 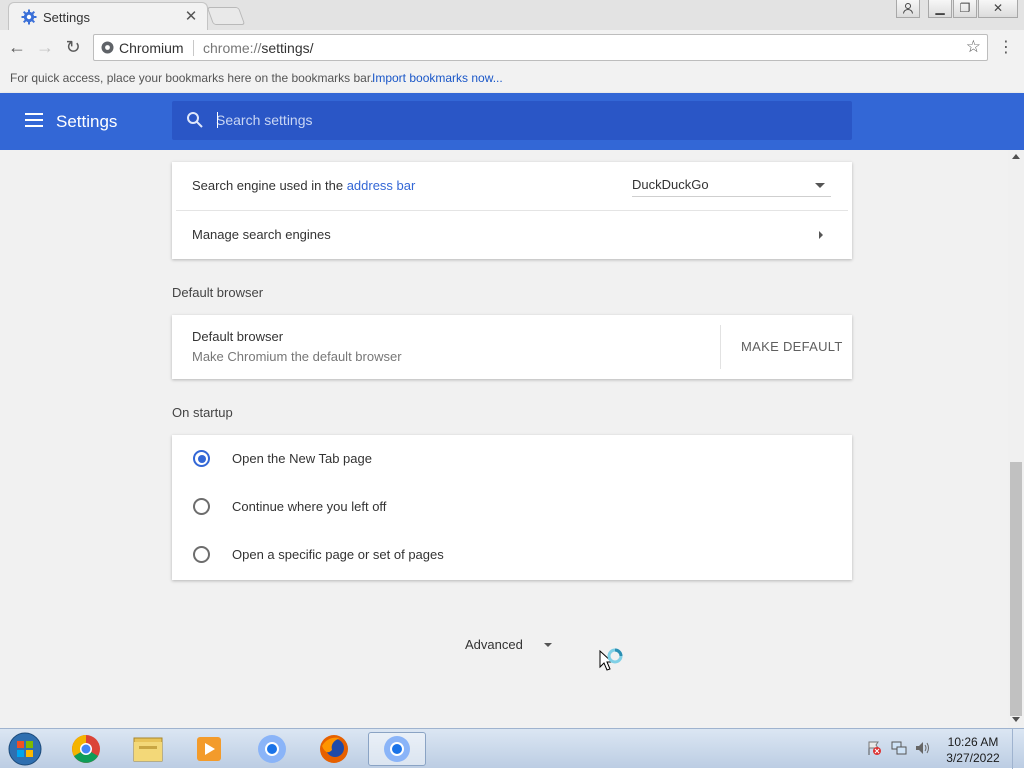 I want to click on clock-date: 3/27/2022, so click(x=973, y=758).